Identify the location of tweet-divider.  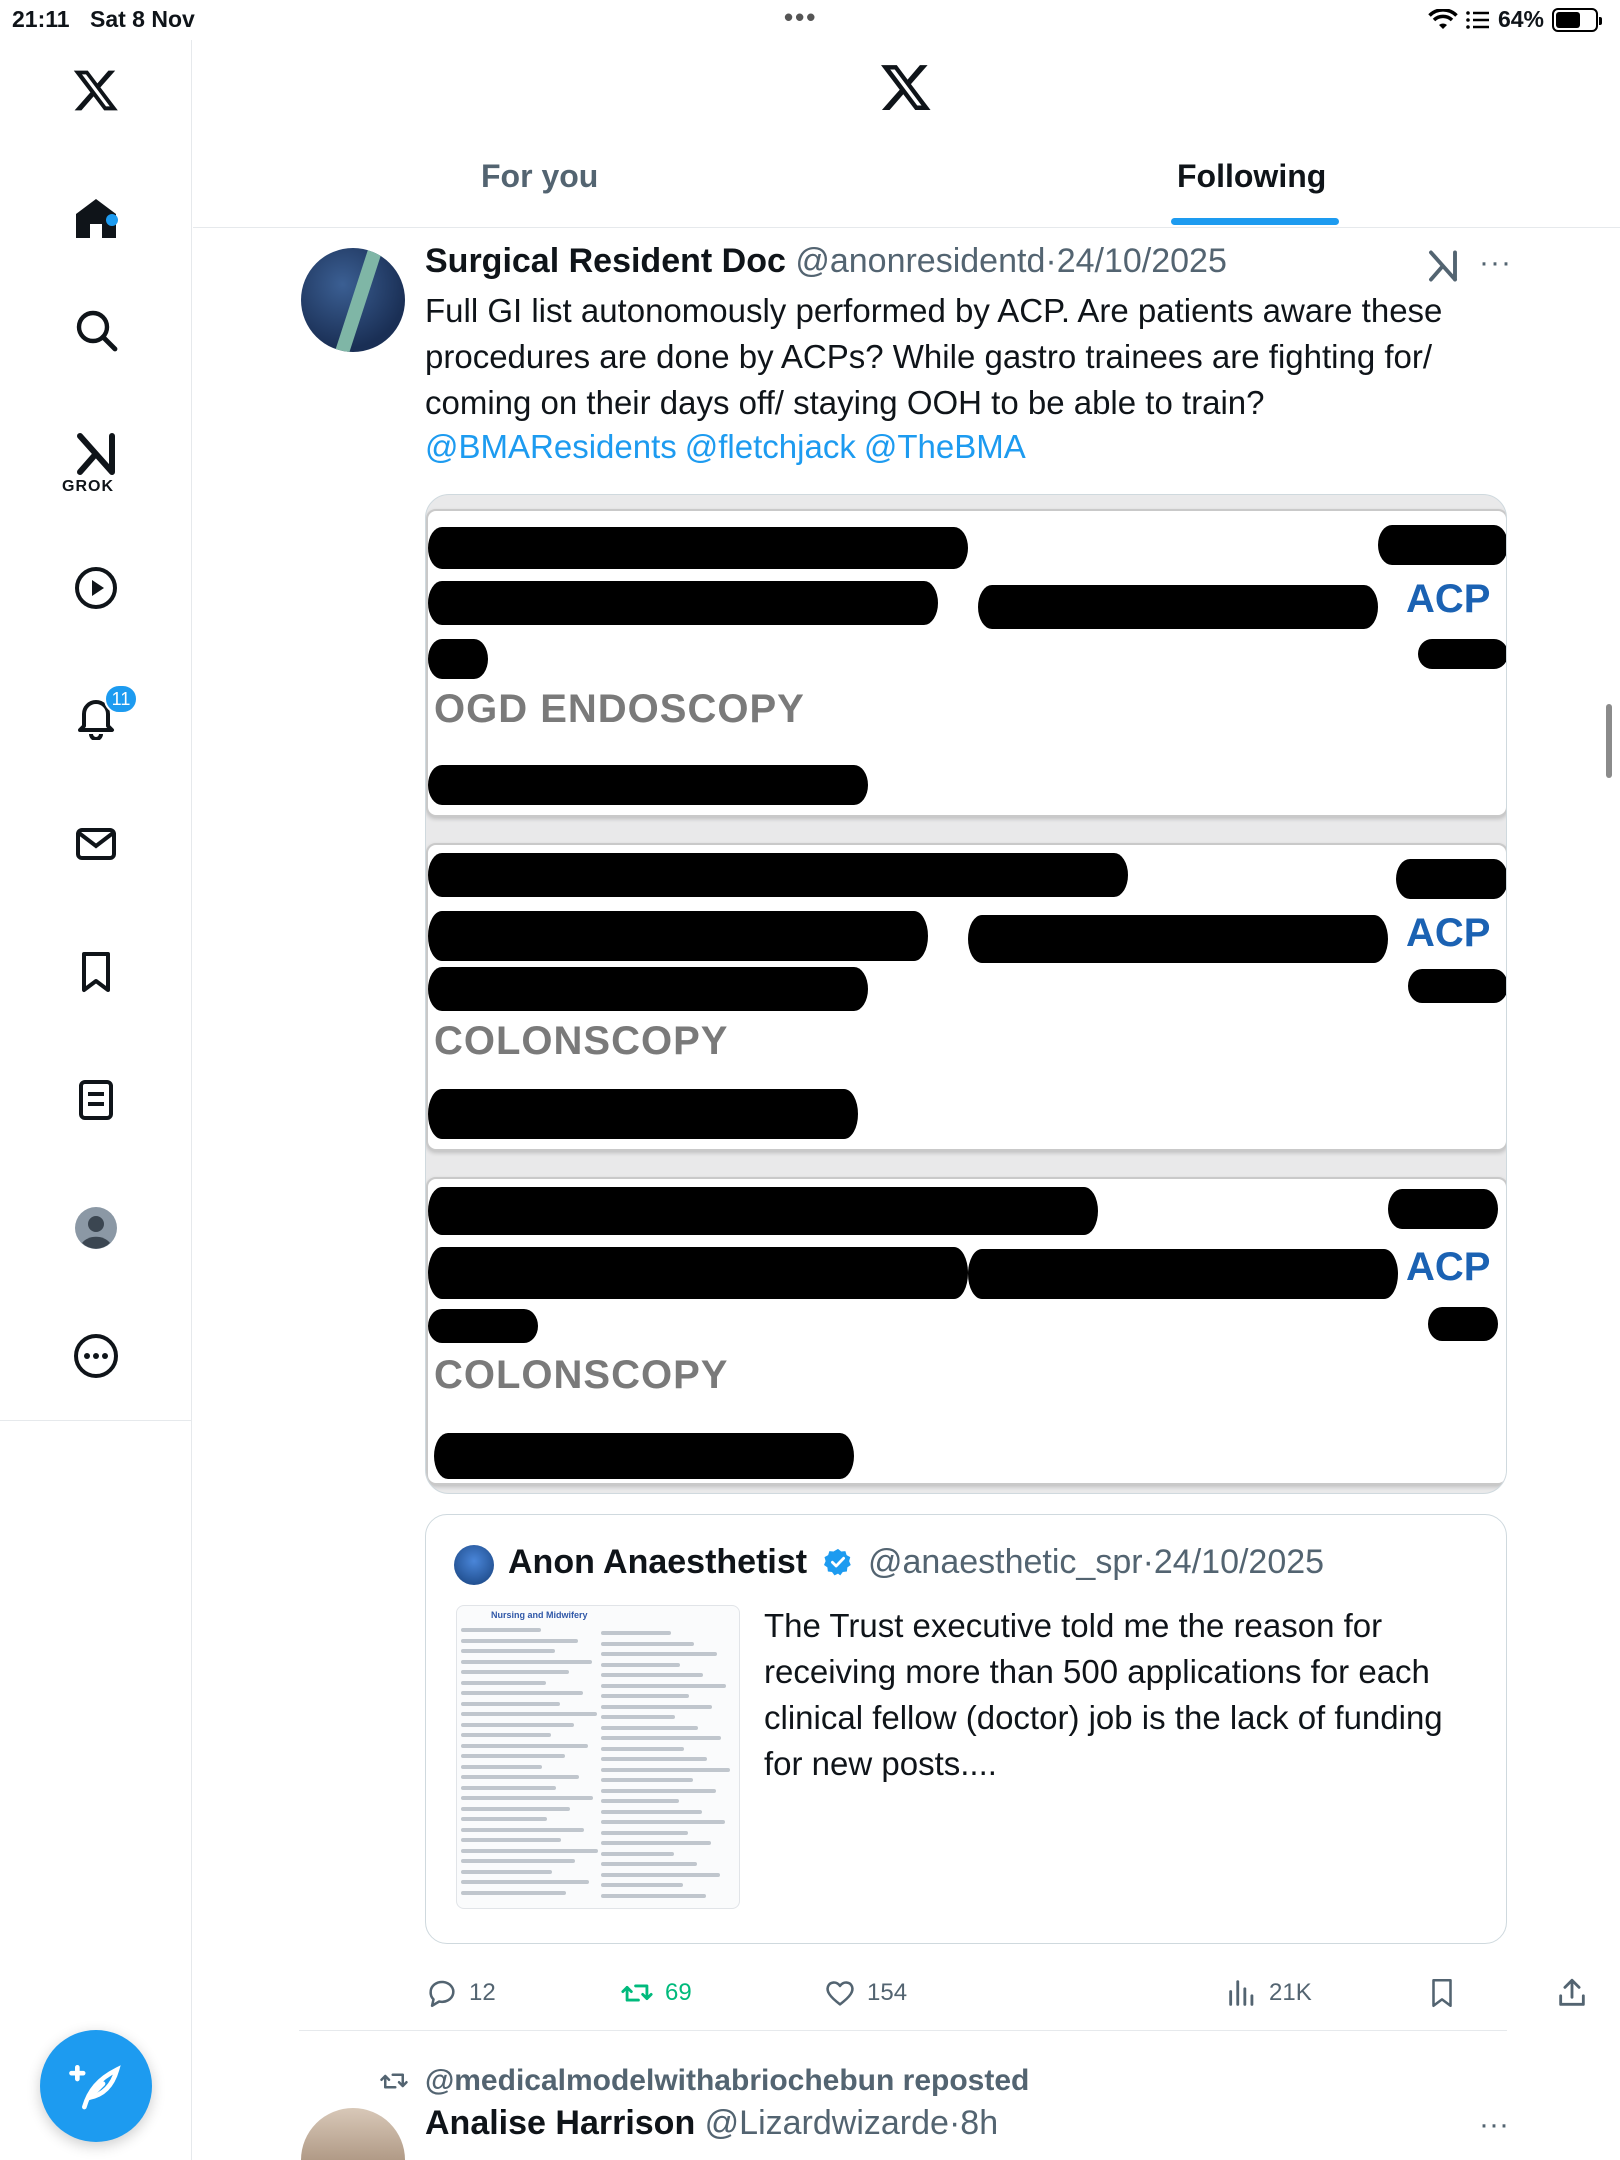
(903, 2030).